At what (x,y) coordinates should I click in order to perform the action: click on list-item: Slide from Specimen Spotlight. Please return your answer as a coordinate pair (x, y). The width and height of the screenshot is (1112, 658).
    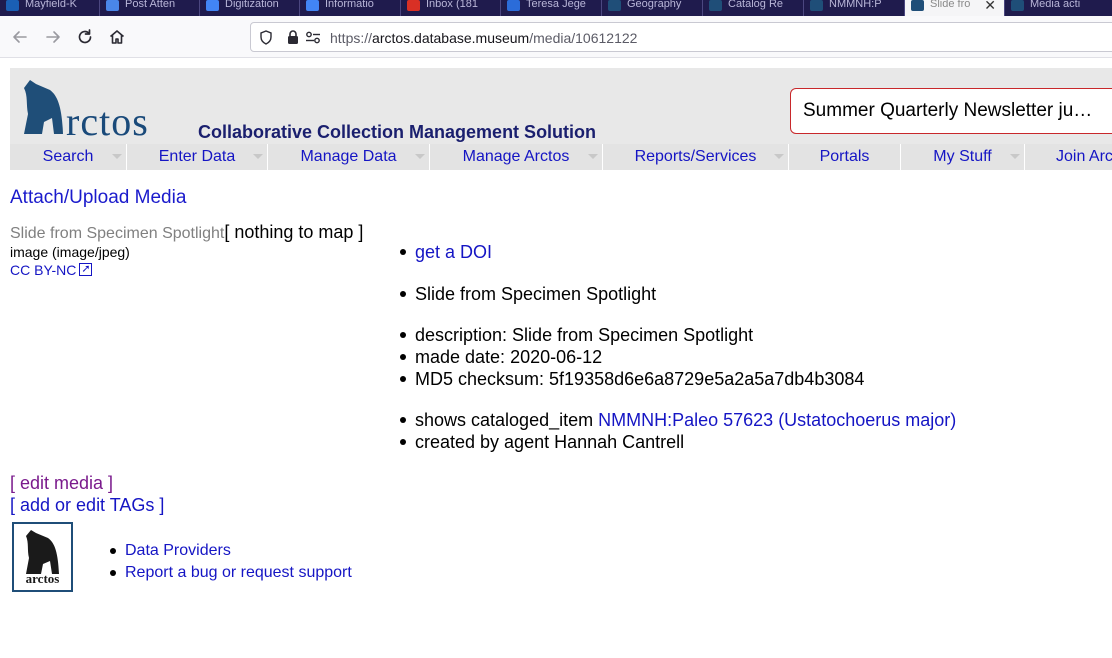
    Looking at the image, I should click on (525, 294).